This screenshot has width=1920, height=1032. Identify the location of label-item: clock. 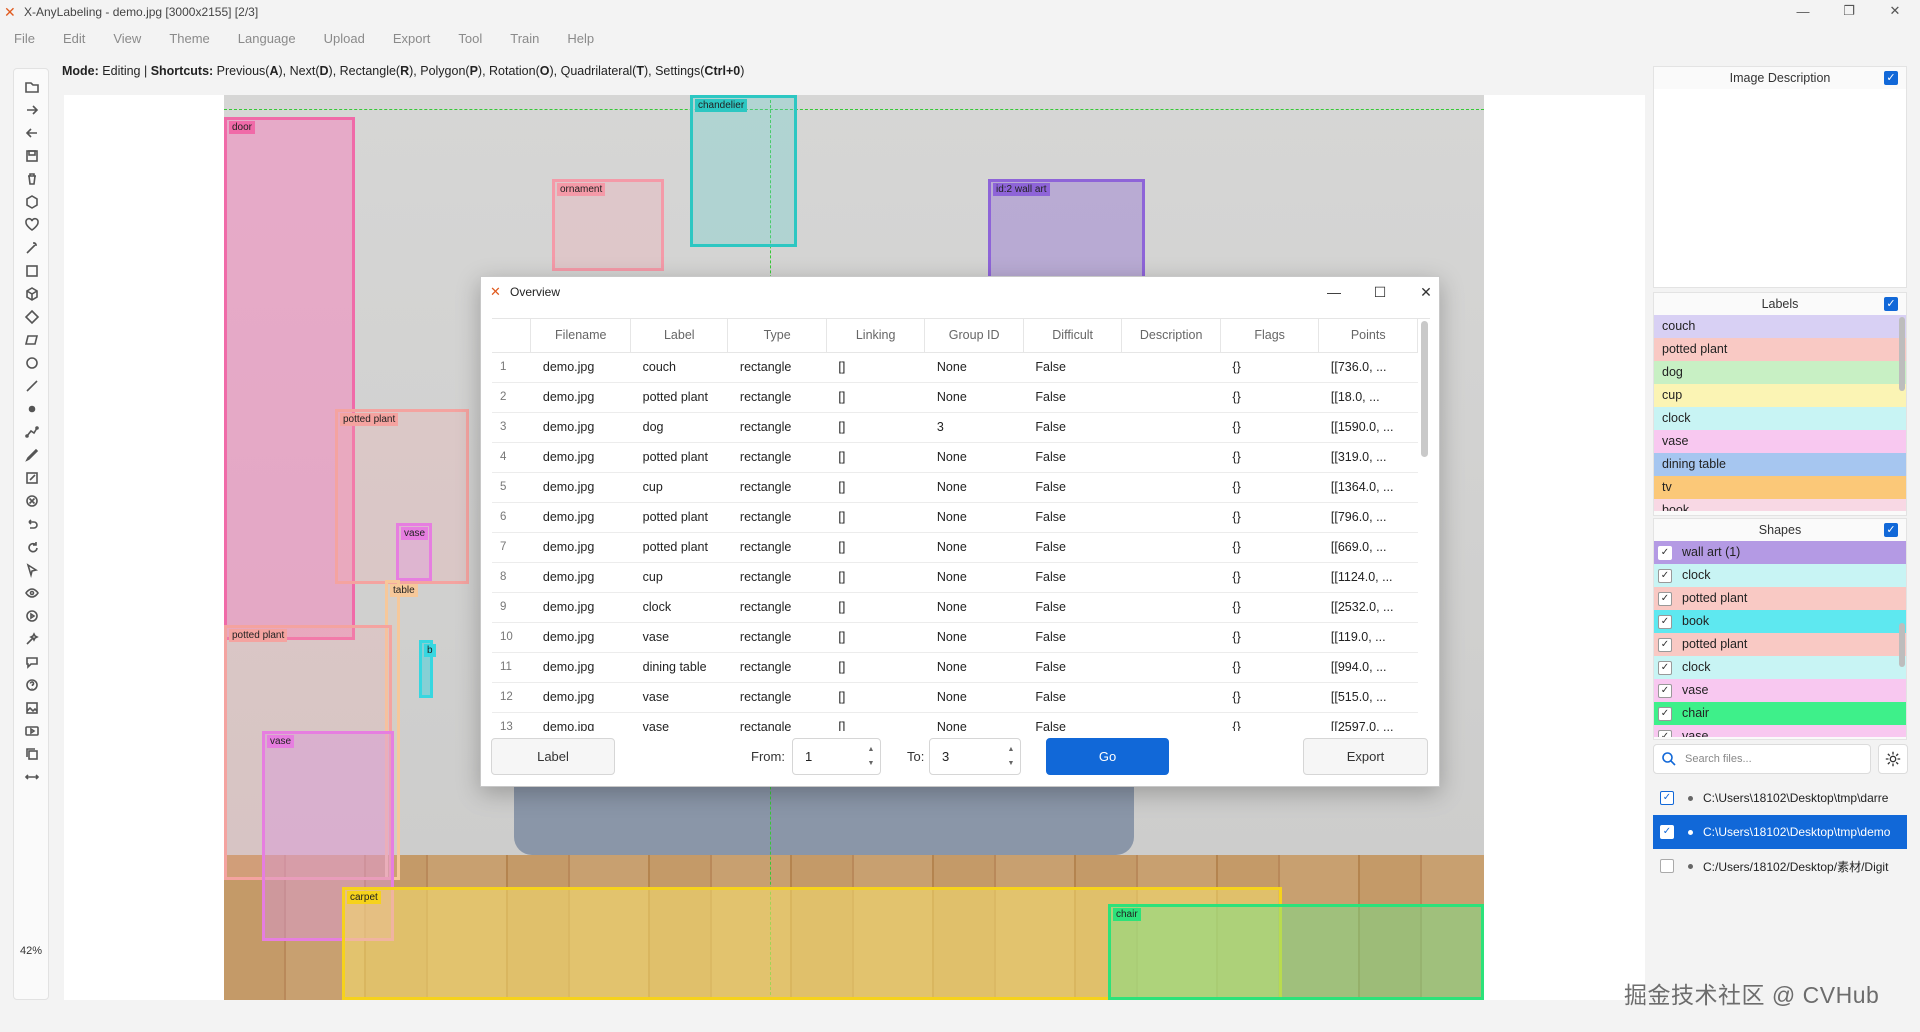
(1780, 418).